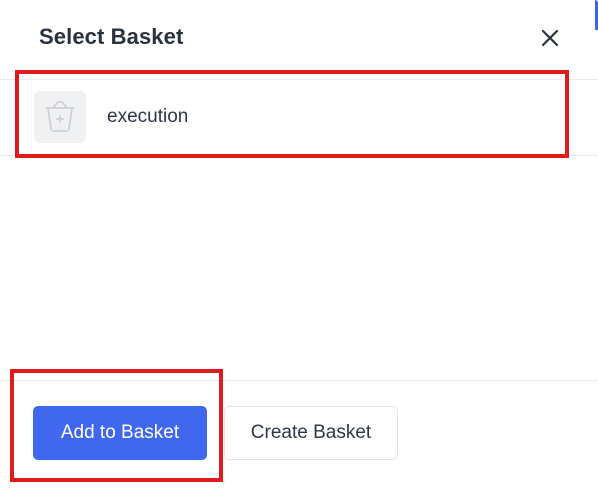 The width and height of the screenshot is (598, 492). I want to click on close-icon, so click(550, 38).